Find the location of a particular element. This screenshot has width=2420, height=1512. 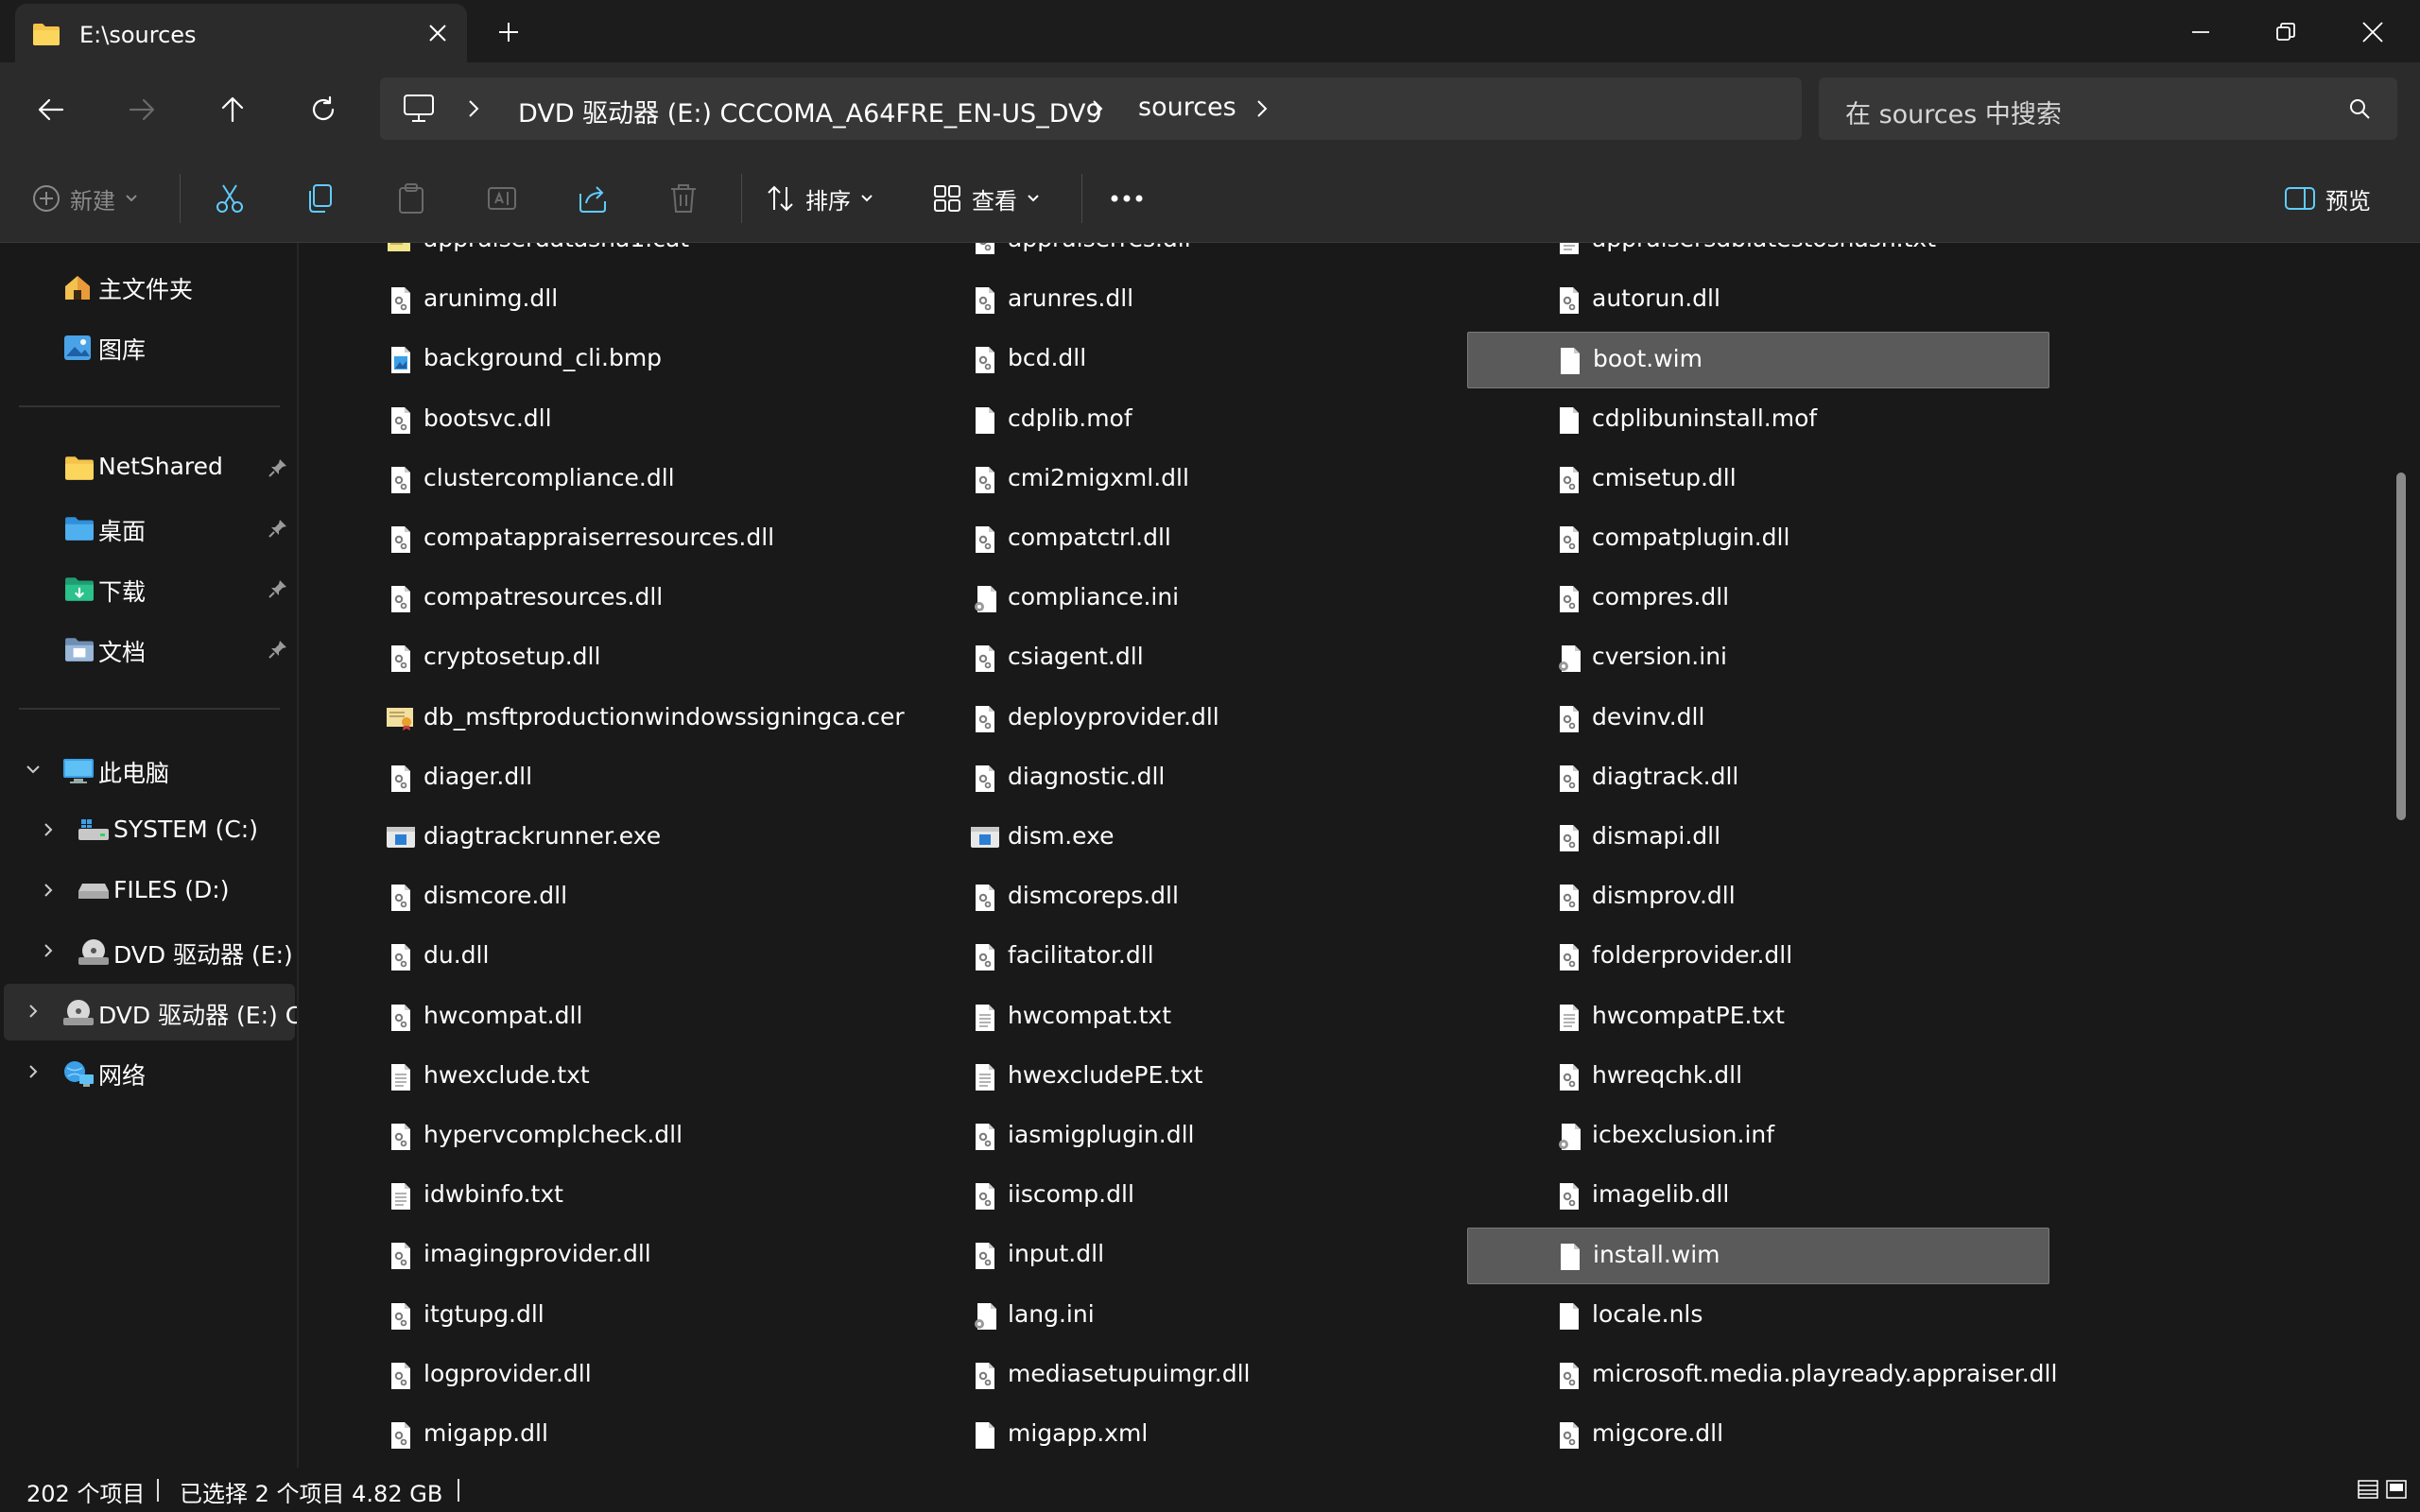

sidebar-item-drive-e: DVD 驱动器 (E:) CCCOMA_A64FRE_EN-US_DV9 is located at coordinates (150, 951).